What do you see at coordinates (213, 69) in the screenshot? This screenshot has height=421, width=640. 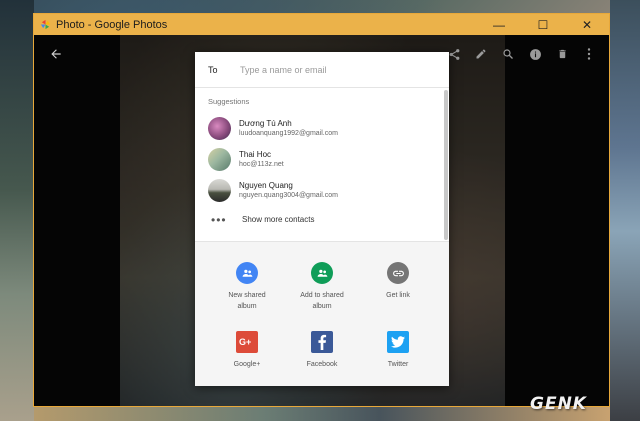 I see `to-label: To` at bounding box center [213, 69].